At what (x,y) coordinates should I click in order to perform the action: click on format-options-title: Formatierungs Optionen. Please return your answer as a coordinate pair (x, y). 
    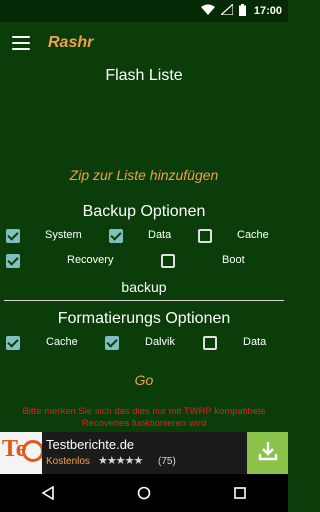
    Looking at the image, I should click on (144, 318).